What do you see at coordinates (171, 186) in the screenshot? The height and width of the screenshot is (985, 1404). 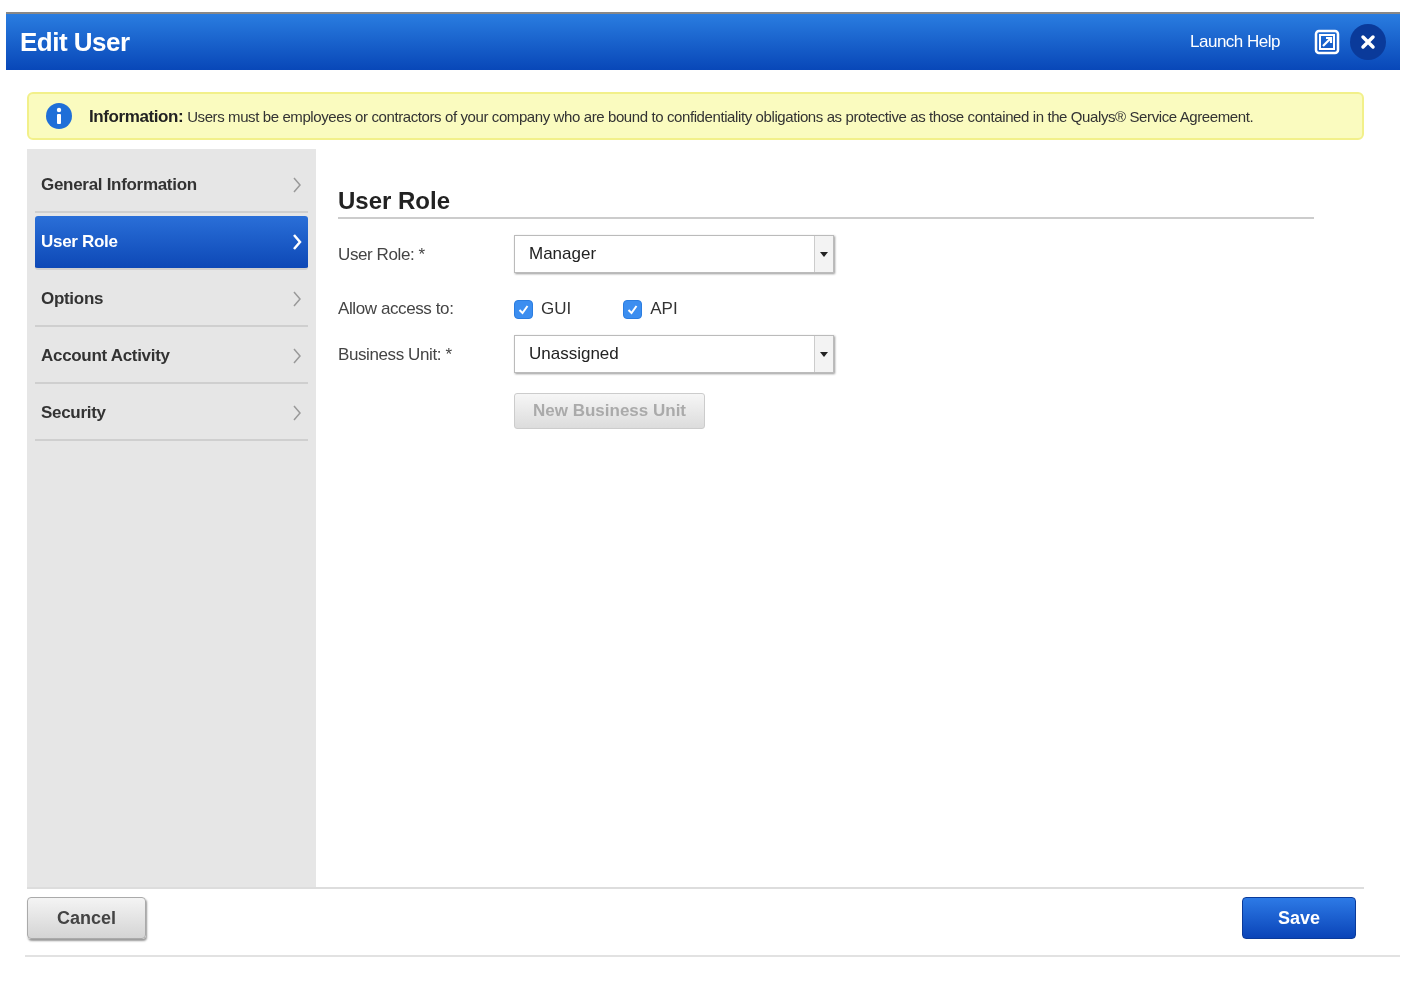 I see `sidebar-item: General Information` at bounding box center [171, 186].